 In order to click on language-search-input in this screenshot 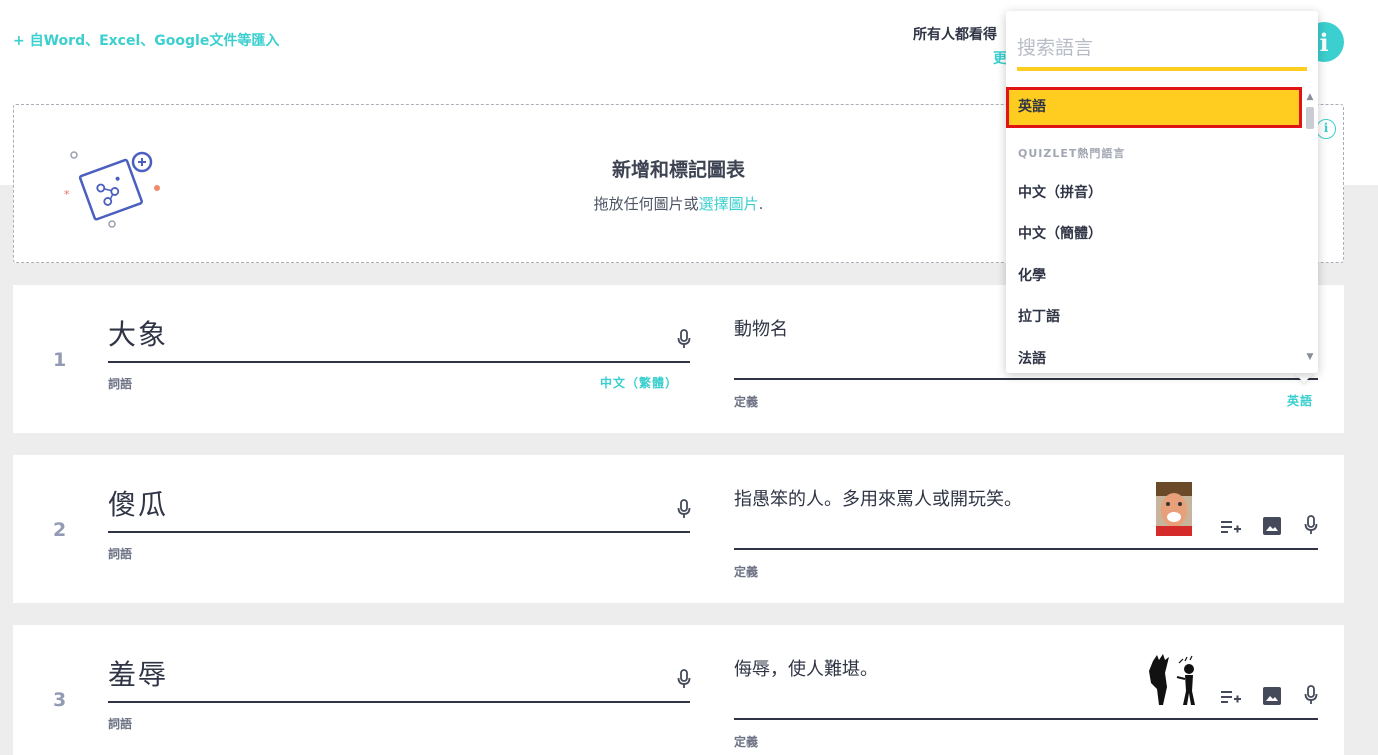, I will do `click(1162, 48)`.